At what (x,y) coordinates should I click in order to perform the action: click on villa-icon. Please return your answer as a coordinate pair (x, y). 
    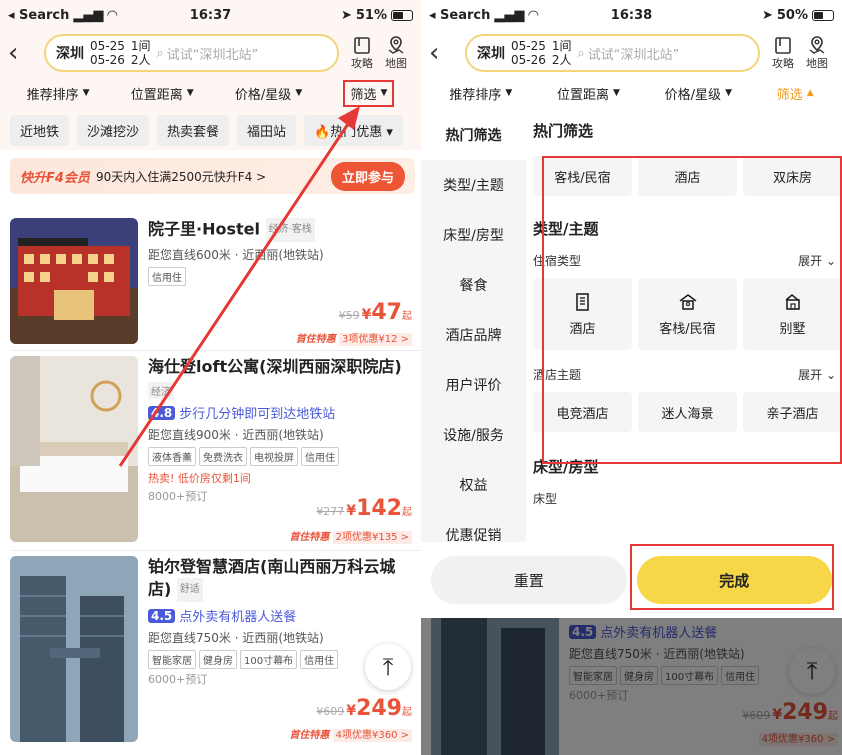
    Looking at the image, I should click on (792, 301).